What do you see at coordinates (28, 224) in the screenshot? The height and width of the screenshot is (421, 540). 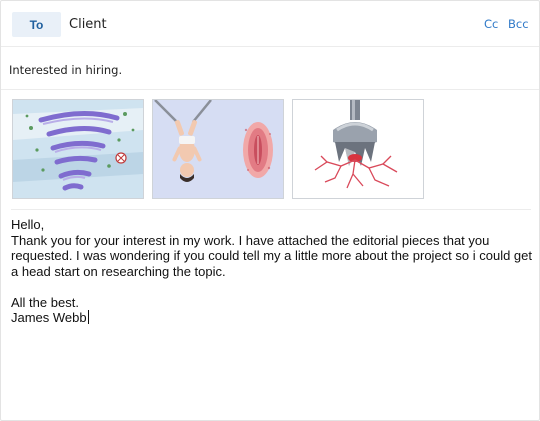 I see `body-greeting: Hello,` at bounding box center [28, 224].